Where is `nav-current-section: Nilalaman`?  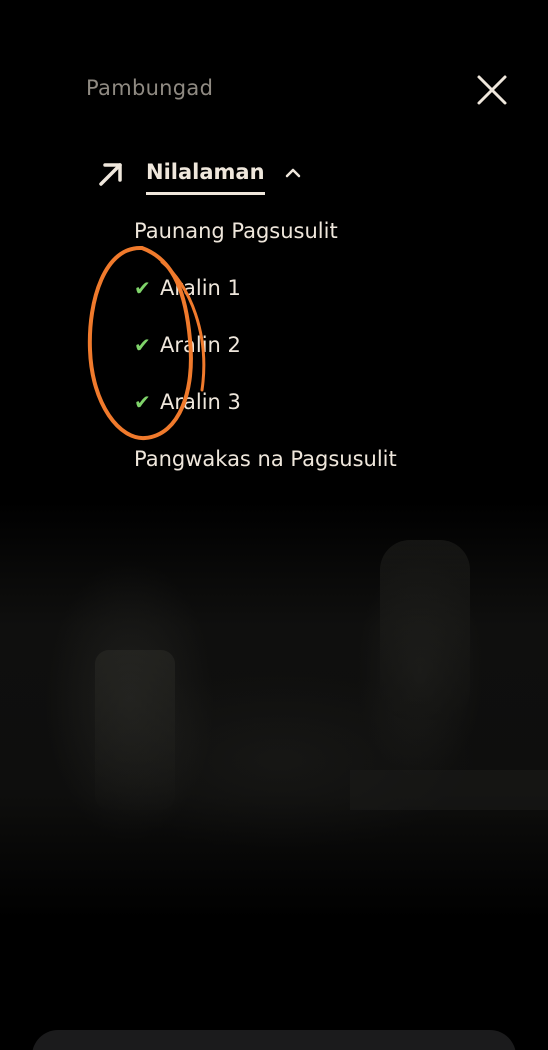 nav-current-section: Nilalaman is located at coordinates (199, 177).